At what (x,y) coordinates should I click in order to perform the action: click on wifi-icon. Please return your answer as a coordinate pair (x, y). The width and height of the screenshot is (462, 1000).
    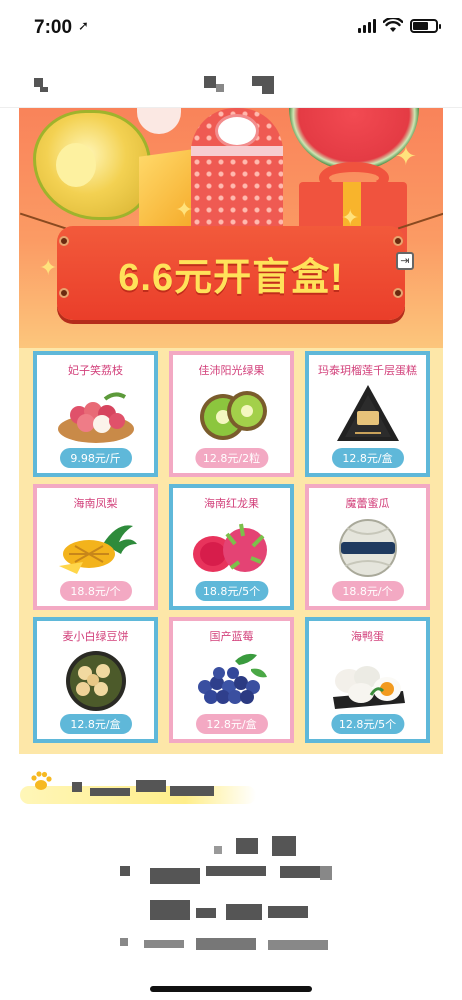
    Looking at the image, I should click on (393, 25).